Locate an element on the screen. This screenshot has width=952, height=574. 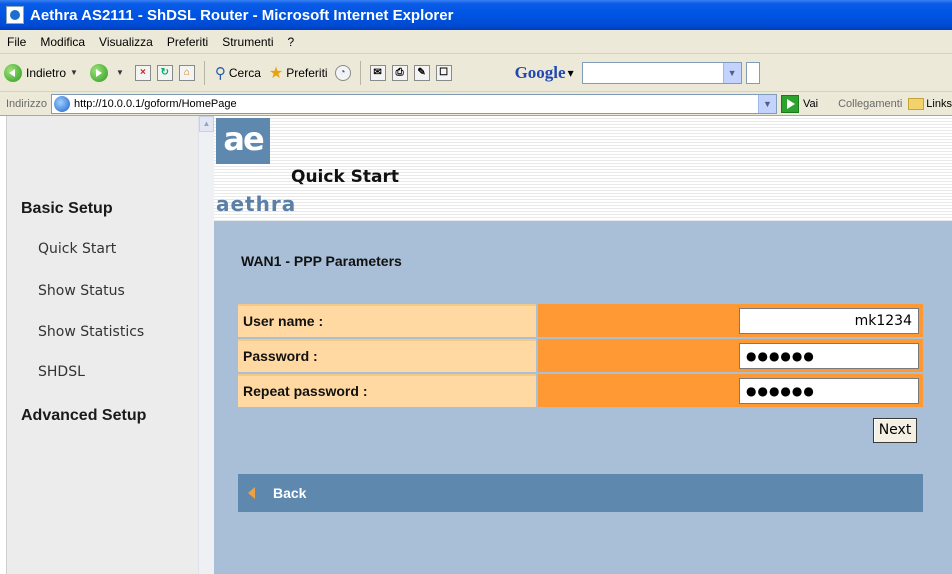
address-input: http://10.0.0.1/goform/HomePage ▼ is located at coordinates (413, 103).